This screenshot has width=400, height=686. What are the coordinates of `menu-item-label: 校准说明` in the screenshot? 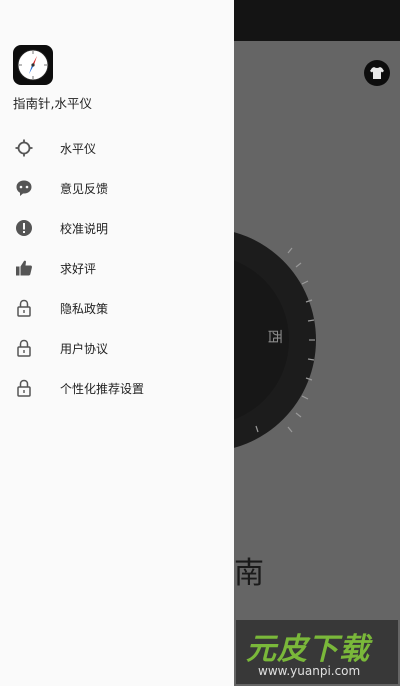 It's located at (84, 228).